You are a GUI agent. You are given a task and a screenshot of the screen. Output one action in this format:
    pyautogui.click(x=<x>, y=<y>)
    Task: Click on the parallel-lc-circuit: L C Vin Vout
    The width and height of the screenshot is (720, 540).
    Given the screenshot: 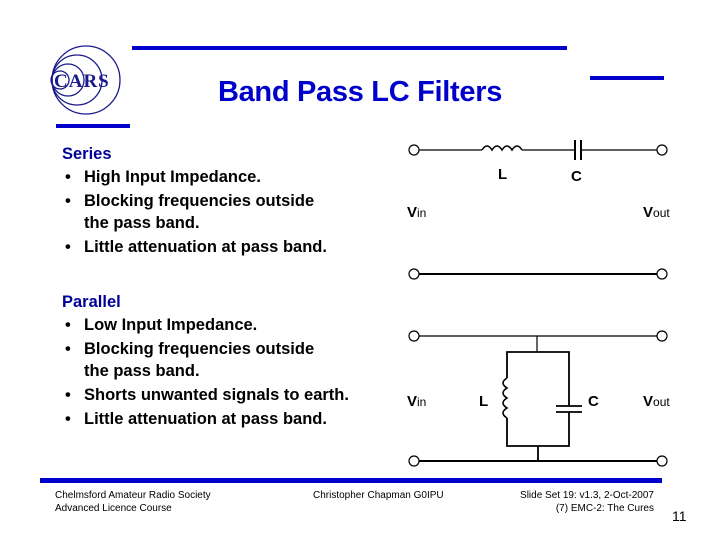 What is the action you would take?
    pyautogui.click(x=538, y=398)
    